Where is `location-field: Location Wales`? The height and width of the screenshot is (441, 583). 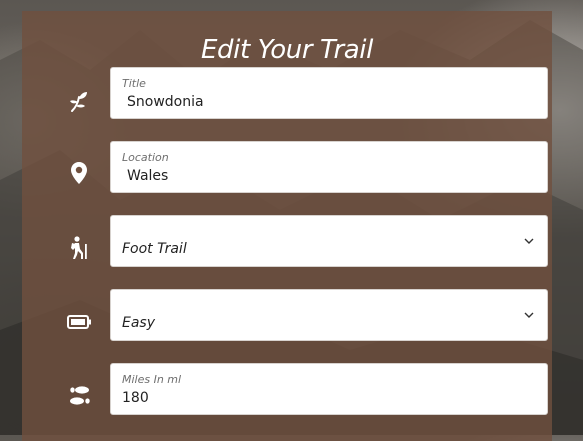
location-field: Location Wales is located at coordinates (329, 167).